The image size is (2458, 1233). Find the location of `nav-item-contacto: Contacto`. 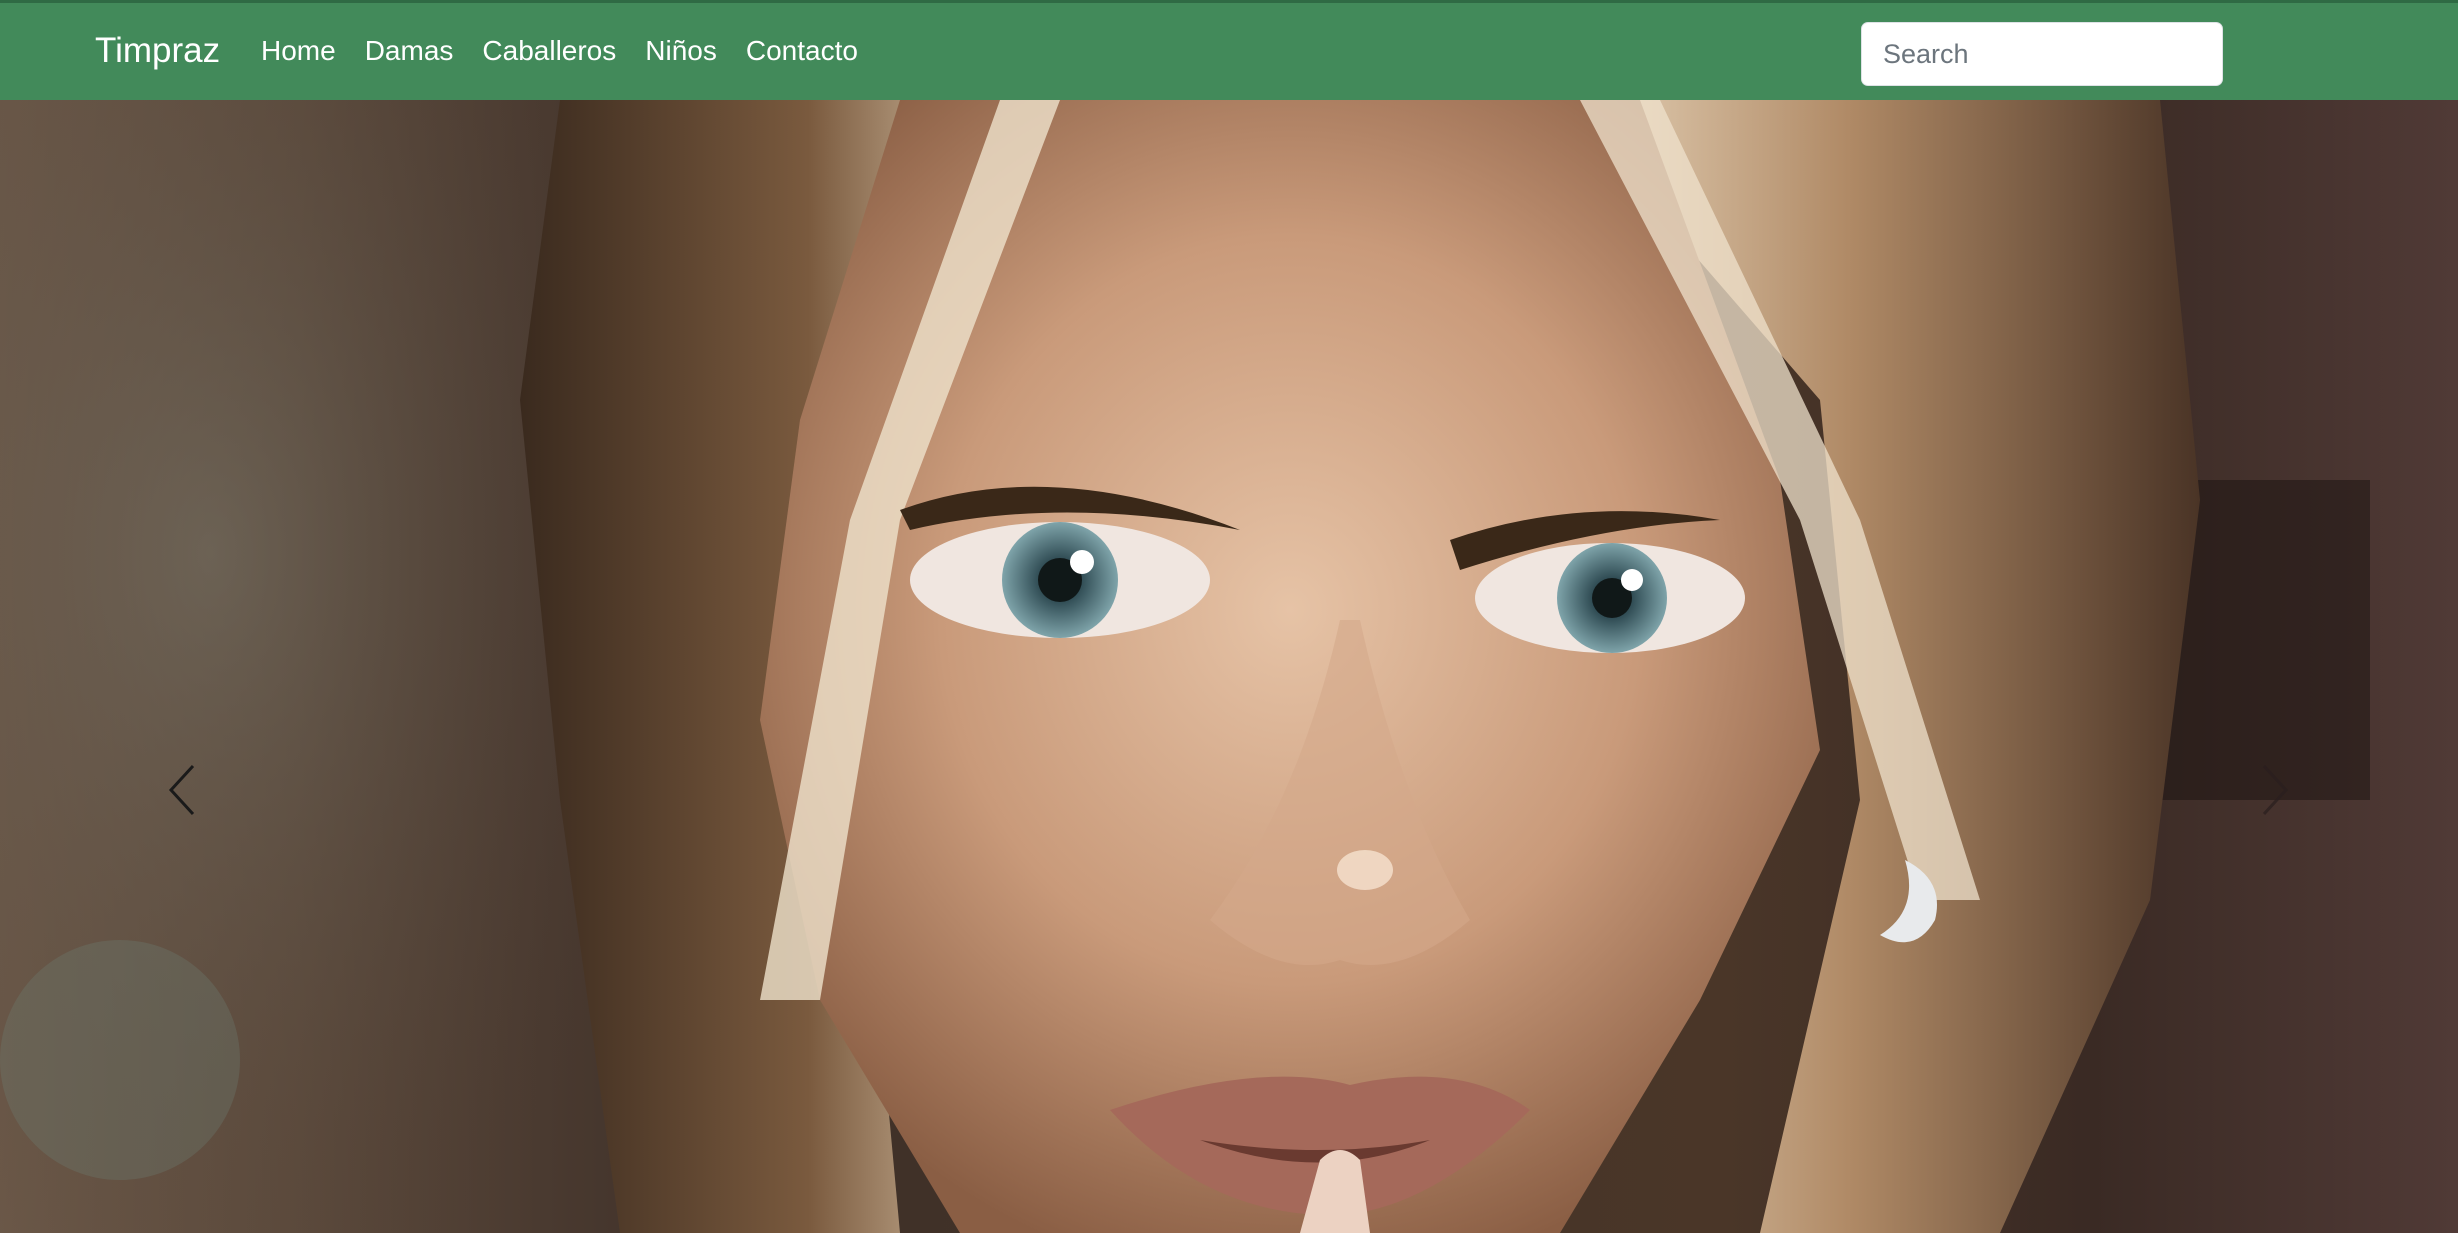

nav-item-contacto: Contacto is located at coordinates (802, 51).